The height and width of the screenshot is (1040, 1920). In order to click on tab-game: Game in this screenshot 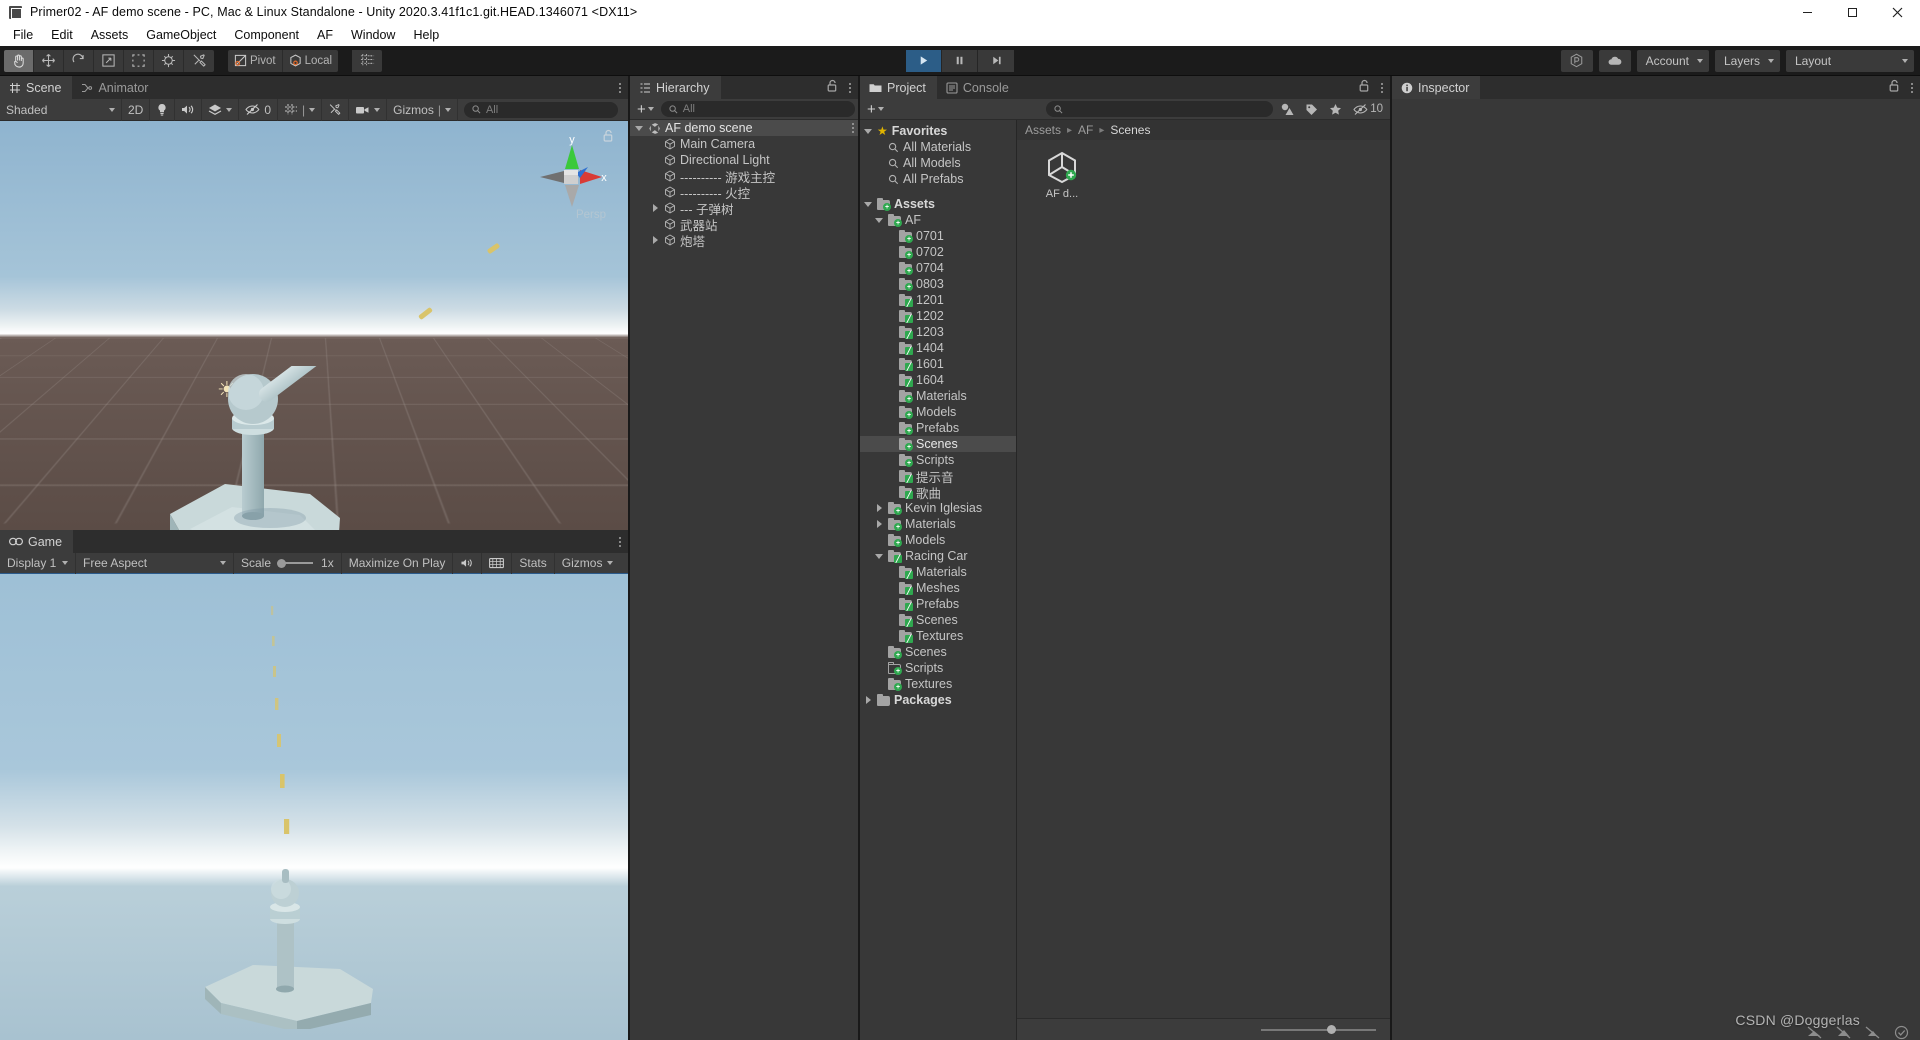, I will do `click(37, 541)`.